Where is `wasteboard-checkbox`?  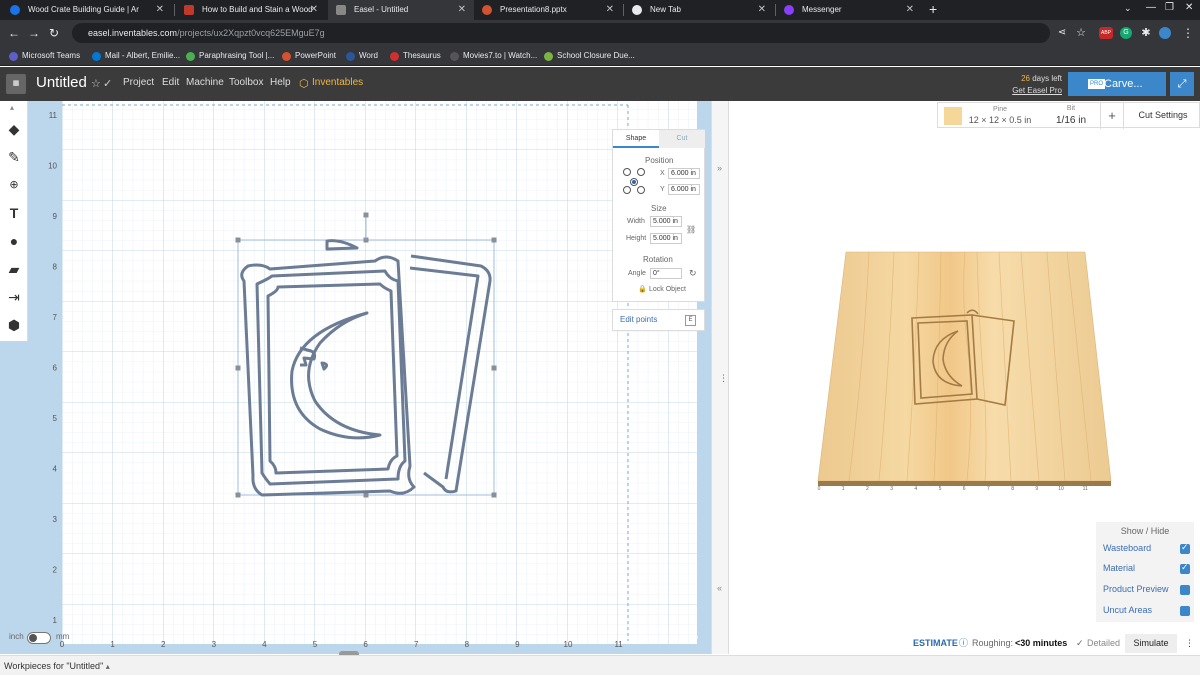 wasteboard-checkbox is located at coordinates (1185, 548).